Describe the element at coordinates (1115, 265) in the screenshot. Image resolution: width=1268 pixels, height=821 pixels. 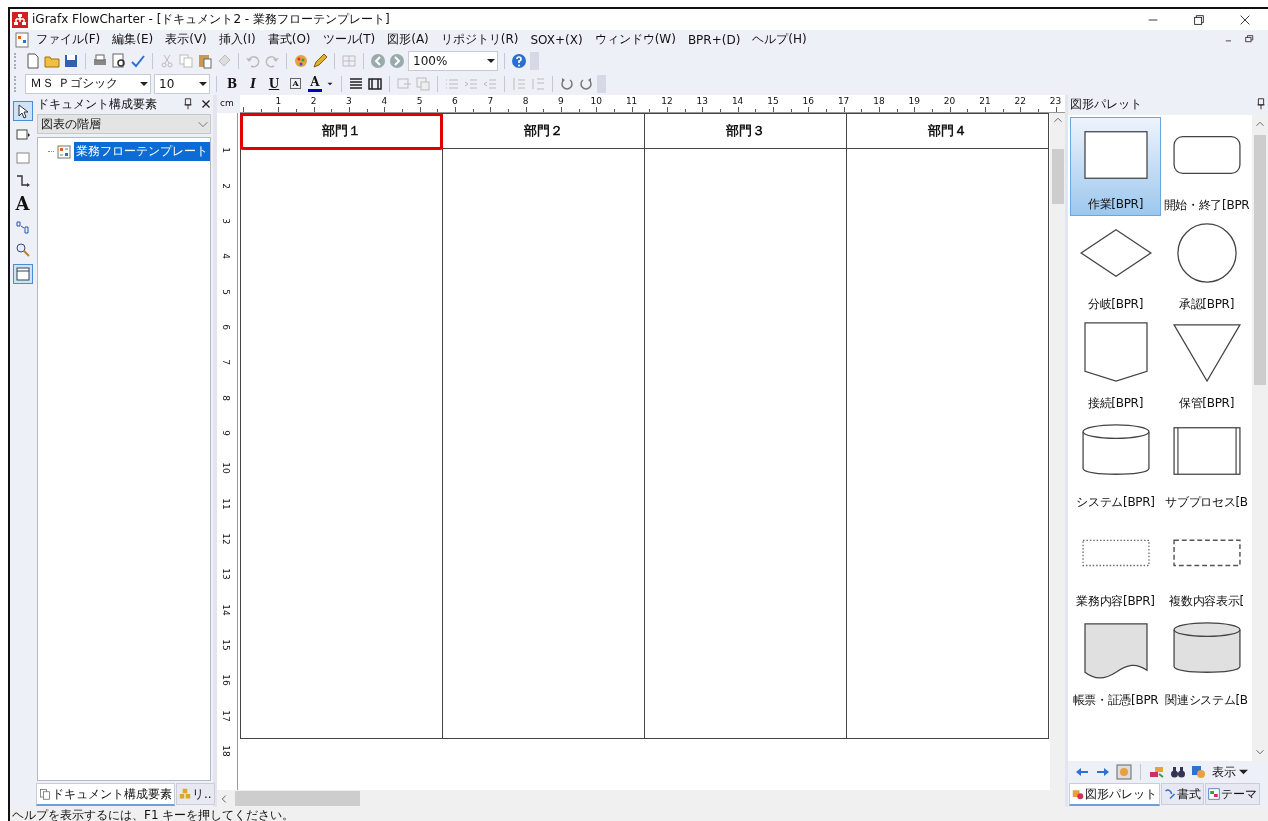
I see `shape-tile: 分岐[BPR]` at that location.